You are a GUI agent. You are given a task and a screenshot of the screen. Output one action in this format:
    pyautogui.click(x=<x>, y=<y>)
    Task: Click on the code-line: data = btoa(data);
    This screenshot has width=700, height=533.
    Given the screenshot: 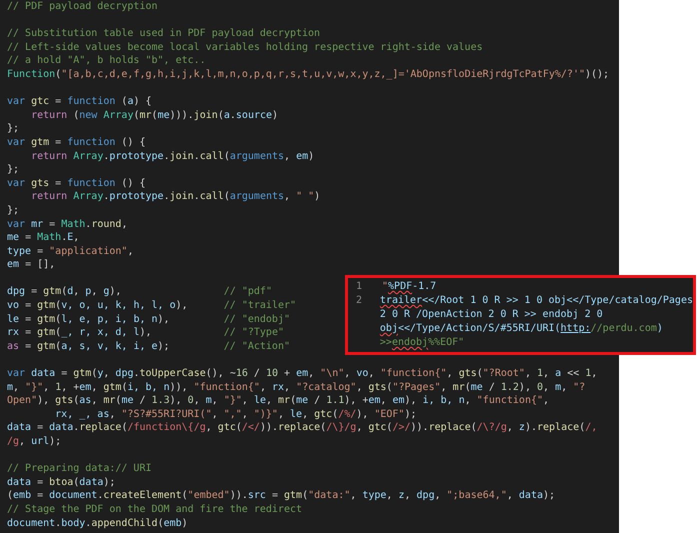 What is the action you would take?
    pyautogui.click(x=61, y=483)
    